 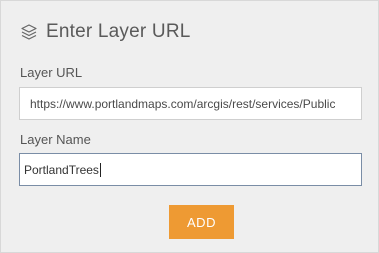 I want to click on layer-name-label: Layer Name, so click(x=55, y=139).